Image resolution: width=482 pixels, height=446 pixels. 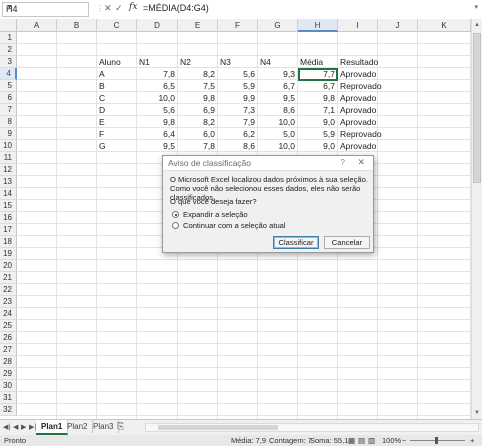 What do you see at coordinates (104, 426) in the screenshot?
I see `sheet-tab-plan3: Plan3` at bounding box center [104, 426].